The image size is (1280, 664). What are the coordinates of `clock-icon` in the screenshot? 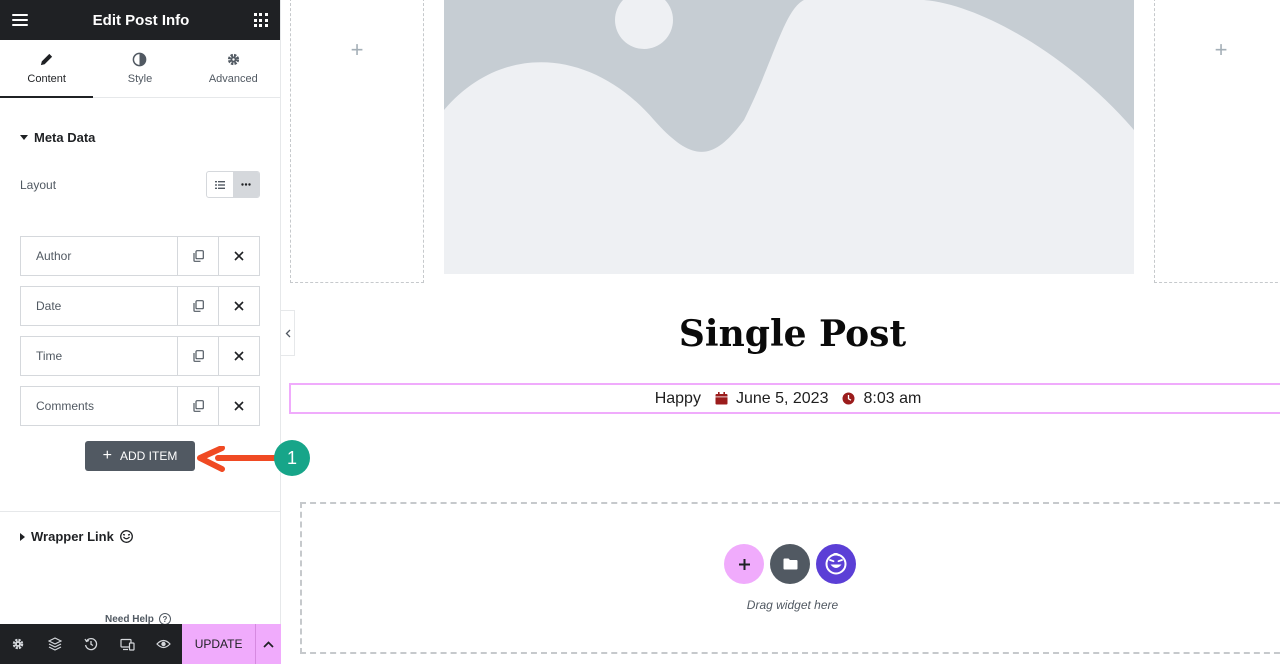 It's located at (848, 398).